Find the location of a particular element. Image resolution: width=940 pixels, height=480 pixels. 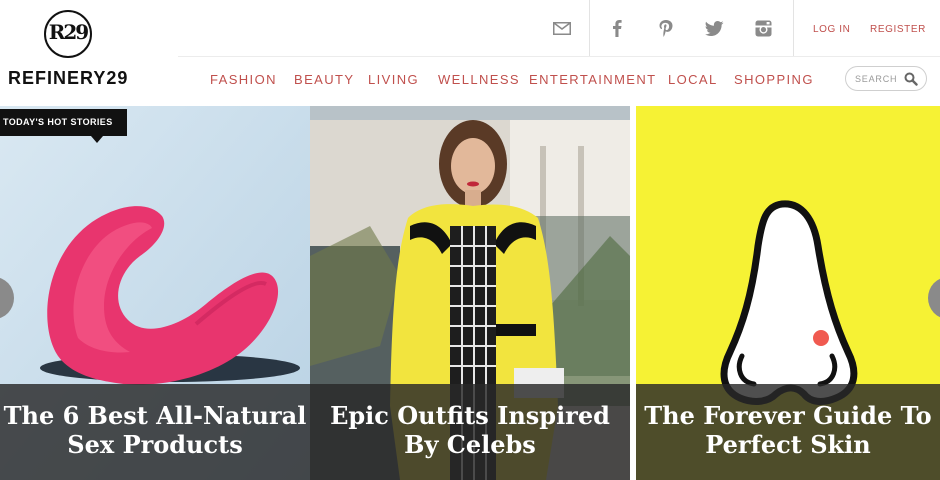

nav-item-living: LIVING is located at coordinates (393, 81).